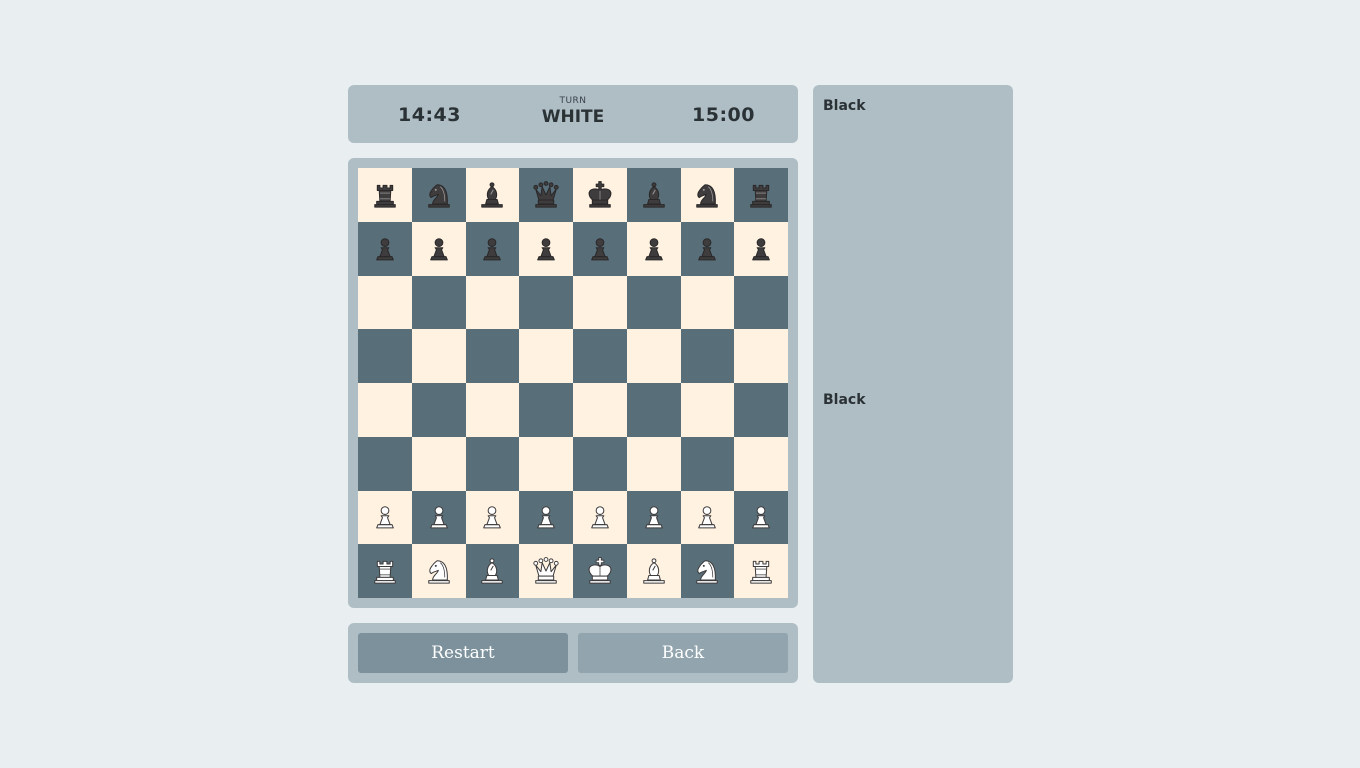  What do you see at coordinates (438, 463) in the screenshot?
I see `square-b3` at bounding box center [438, 463].